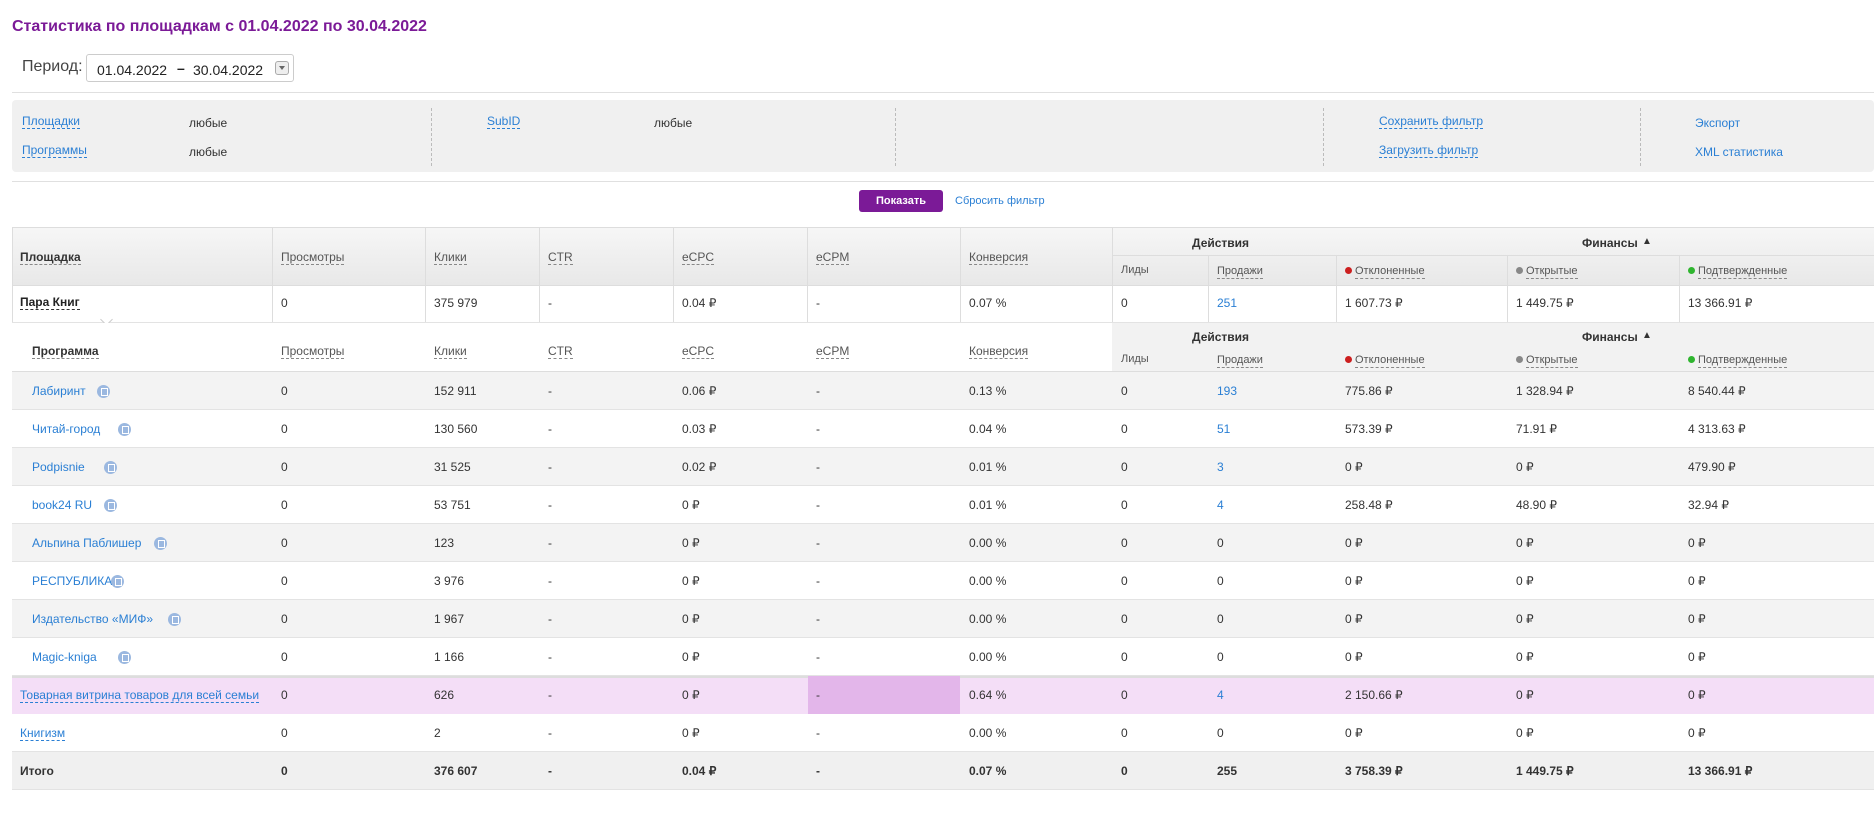 The height and width of the screenshot is (815, 1874). Describe the element at coordinates (1545, 391) in the screenshot. I see `cell-open: 1 328.94 ₽` at that location.